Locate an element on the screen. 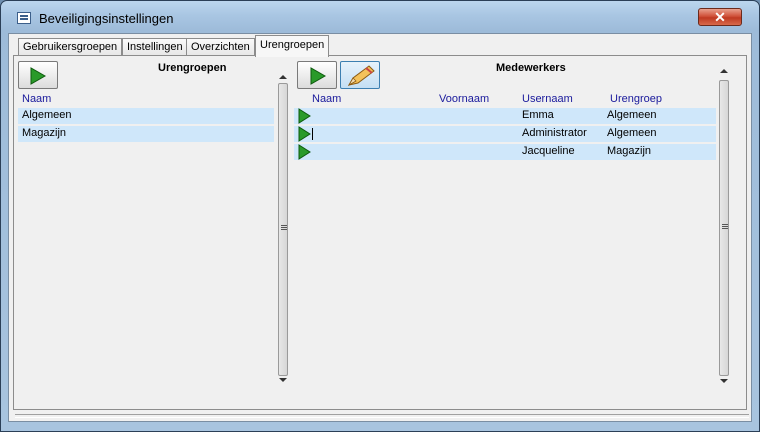 Image resolution: width=760 pixels, height=432 pixels. table-row: Jacqueline Magazijn is located at coordinates (505, 152).